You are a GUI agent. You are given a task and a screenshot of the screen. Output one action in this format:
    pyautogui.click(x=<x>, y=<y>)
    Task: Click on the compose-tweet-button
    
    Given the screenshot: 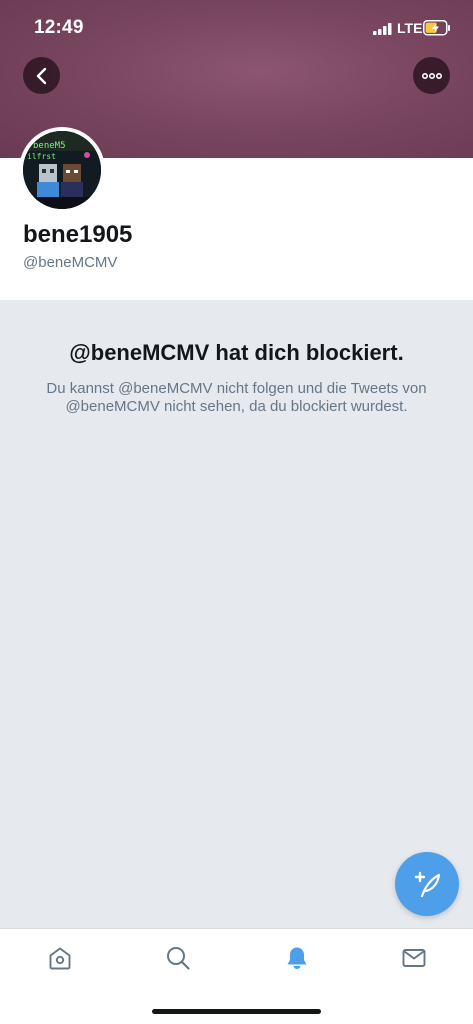 What is the action you would take?
    pyautogui.click(x=427, y=884)
    